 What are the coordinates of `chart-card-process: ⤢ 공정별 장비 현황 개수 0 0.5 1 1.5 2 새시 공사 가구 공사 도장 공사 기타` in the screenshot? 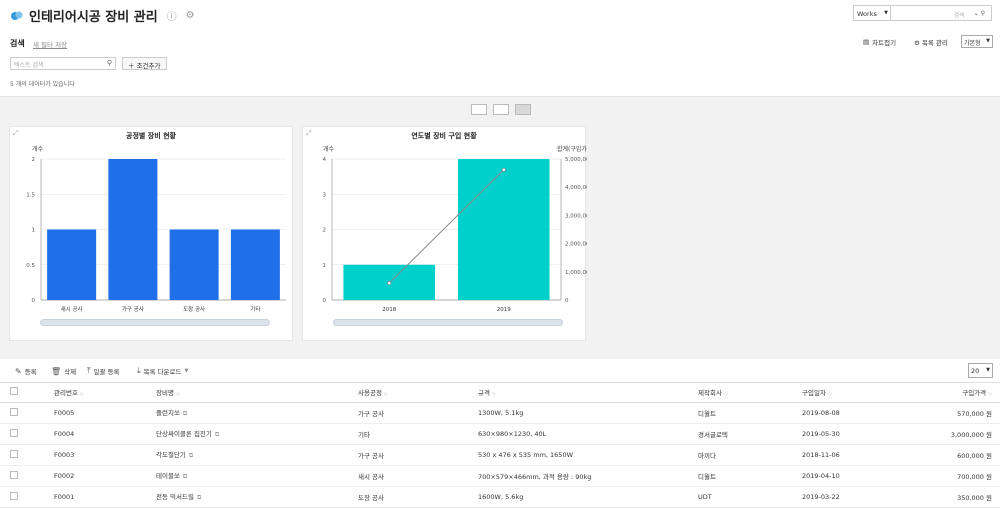 It's located at (151, 233).